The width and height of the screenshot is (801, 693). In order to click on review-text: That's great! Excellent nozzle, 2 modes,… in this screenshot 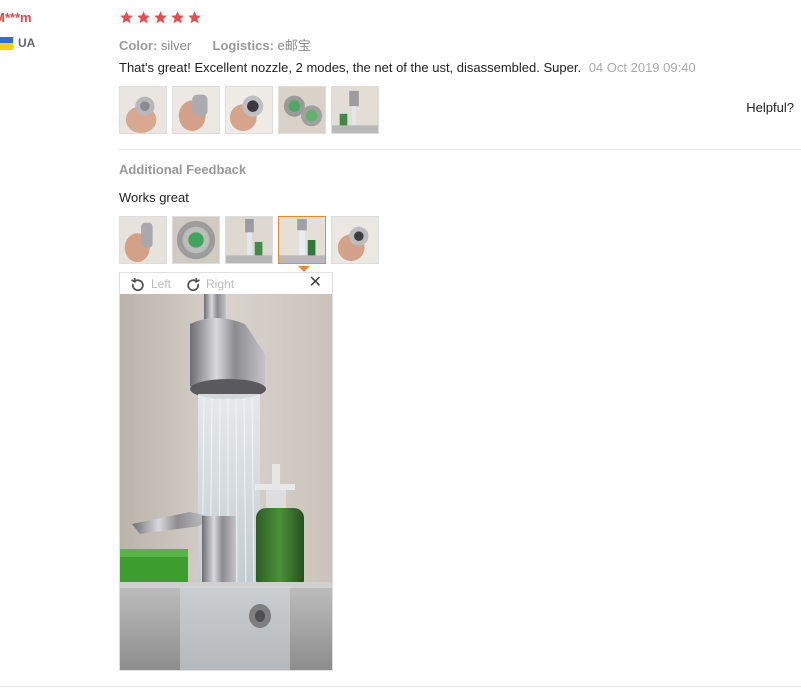, I will do `click(350, 67)`.